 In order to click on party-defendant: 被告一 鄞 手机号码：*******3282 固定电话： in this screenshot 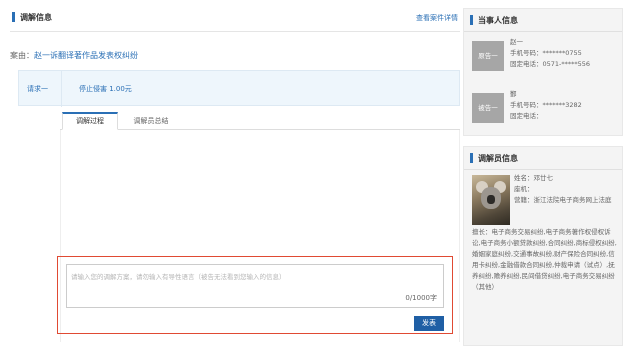, I will do `click(544, 109)`.